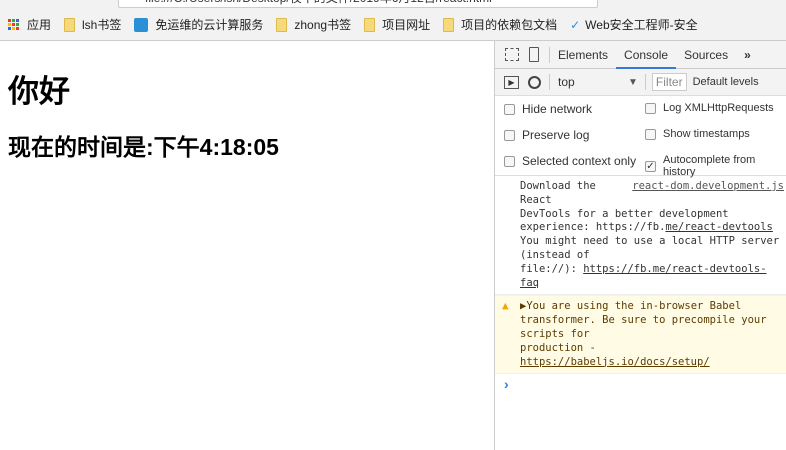 The width and height of the screenshot is (786, 450). Describe the element at coordinates (583, 55) in the screenshot. I see `tab-elements: Elements` at that location.